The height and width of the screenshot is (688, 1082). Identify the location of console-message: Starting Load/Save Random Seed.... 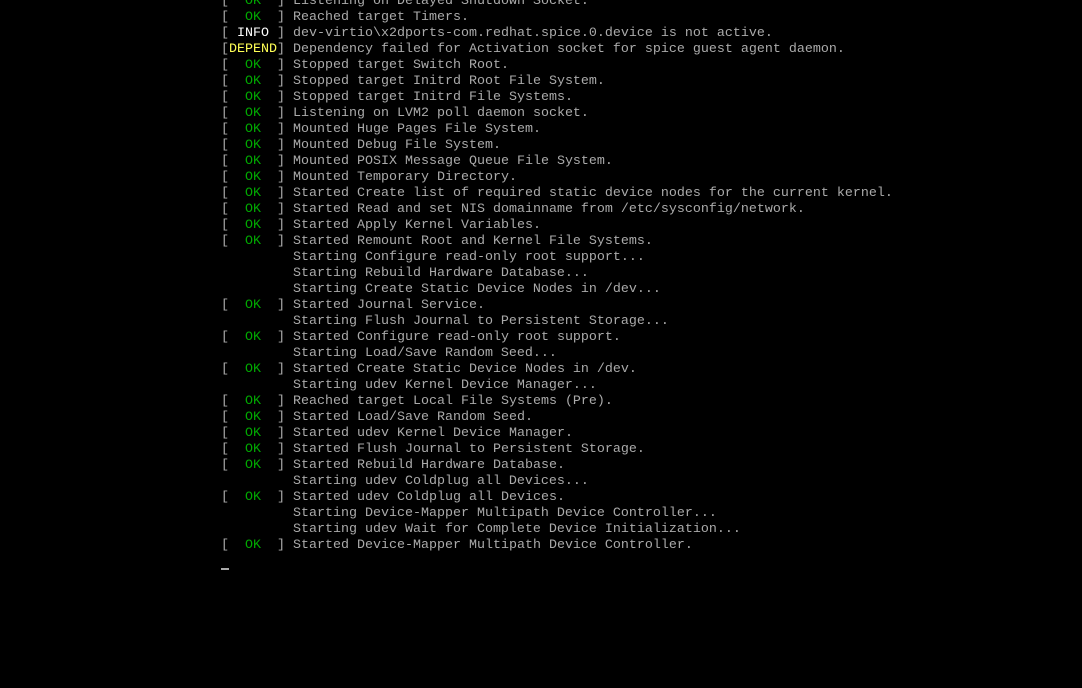
(424, 353).